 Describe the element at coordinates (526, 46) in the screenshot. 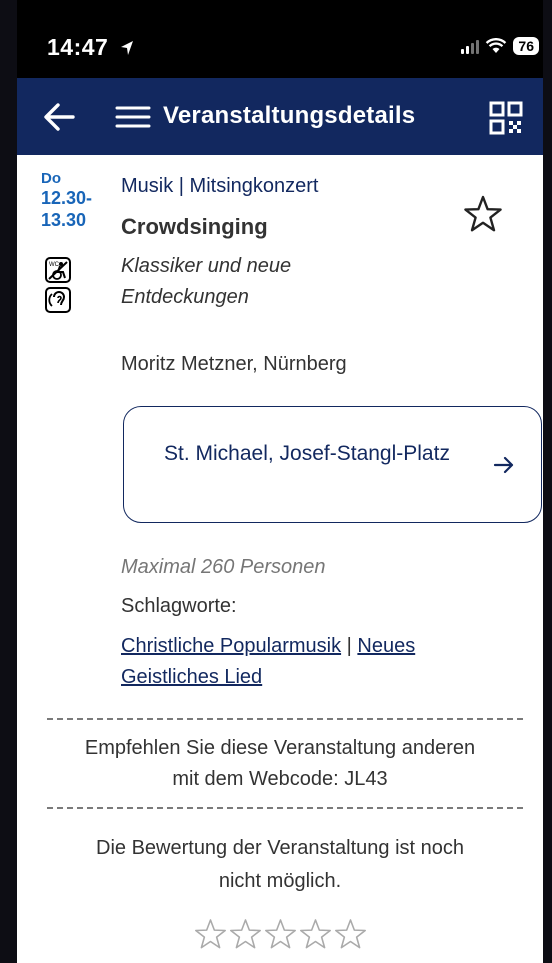

I see `battery-indicator: 76` at that location.